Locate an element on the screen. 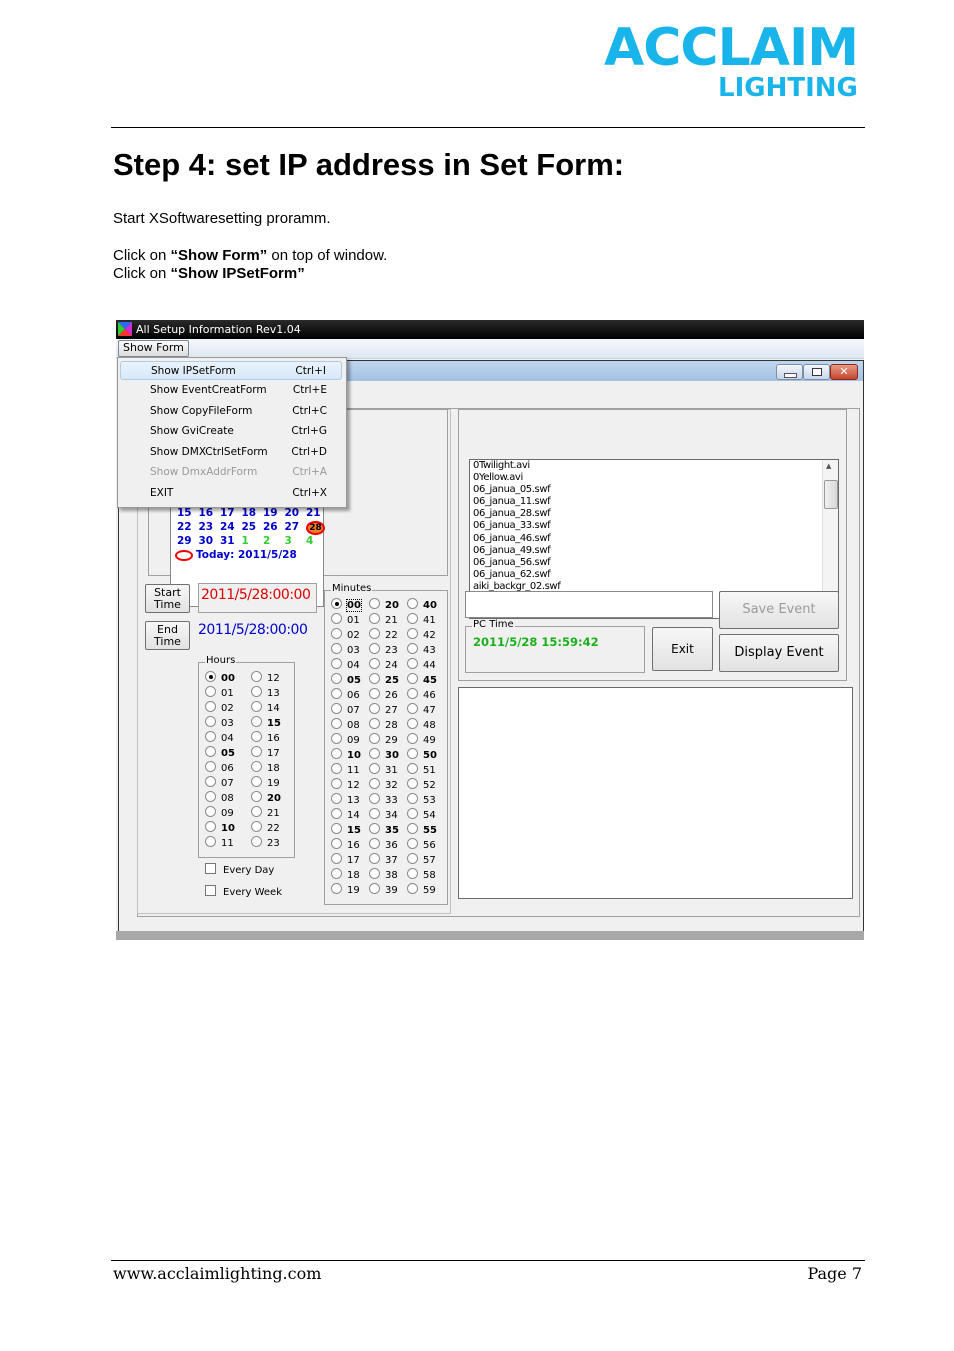 This screenshot has width=954, height=1351. hour-radio-22: 22 is located at coordinates (265, 828).